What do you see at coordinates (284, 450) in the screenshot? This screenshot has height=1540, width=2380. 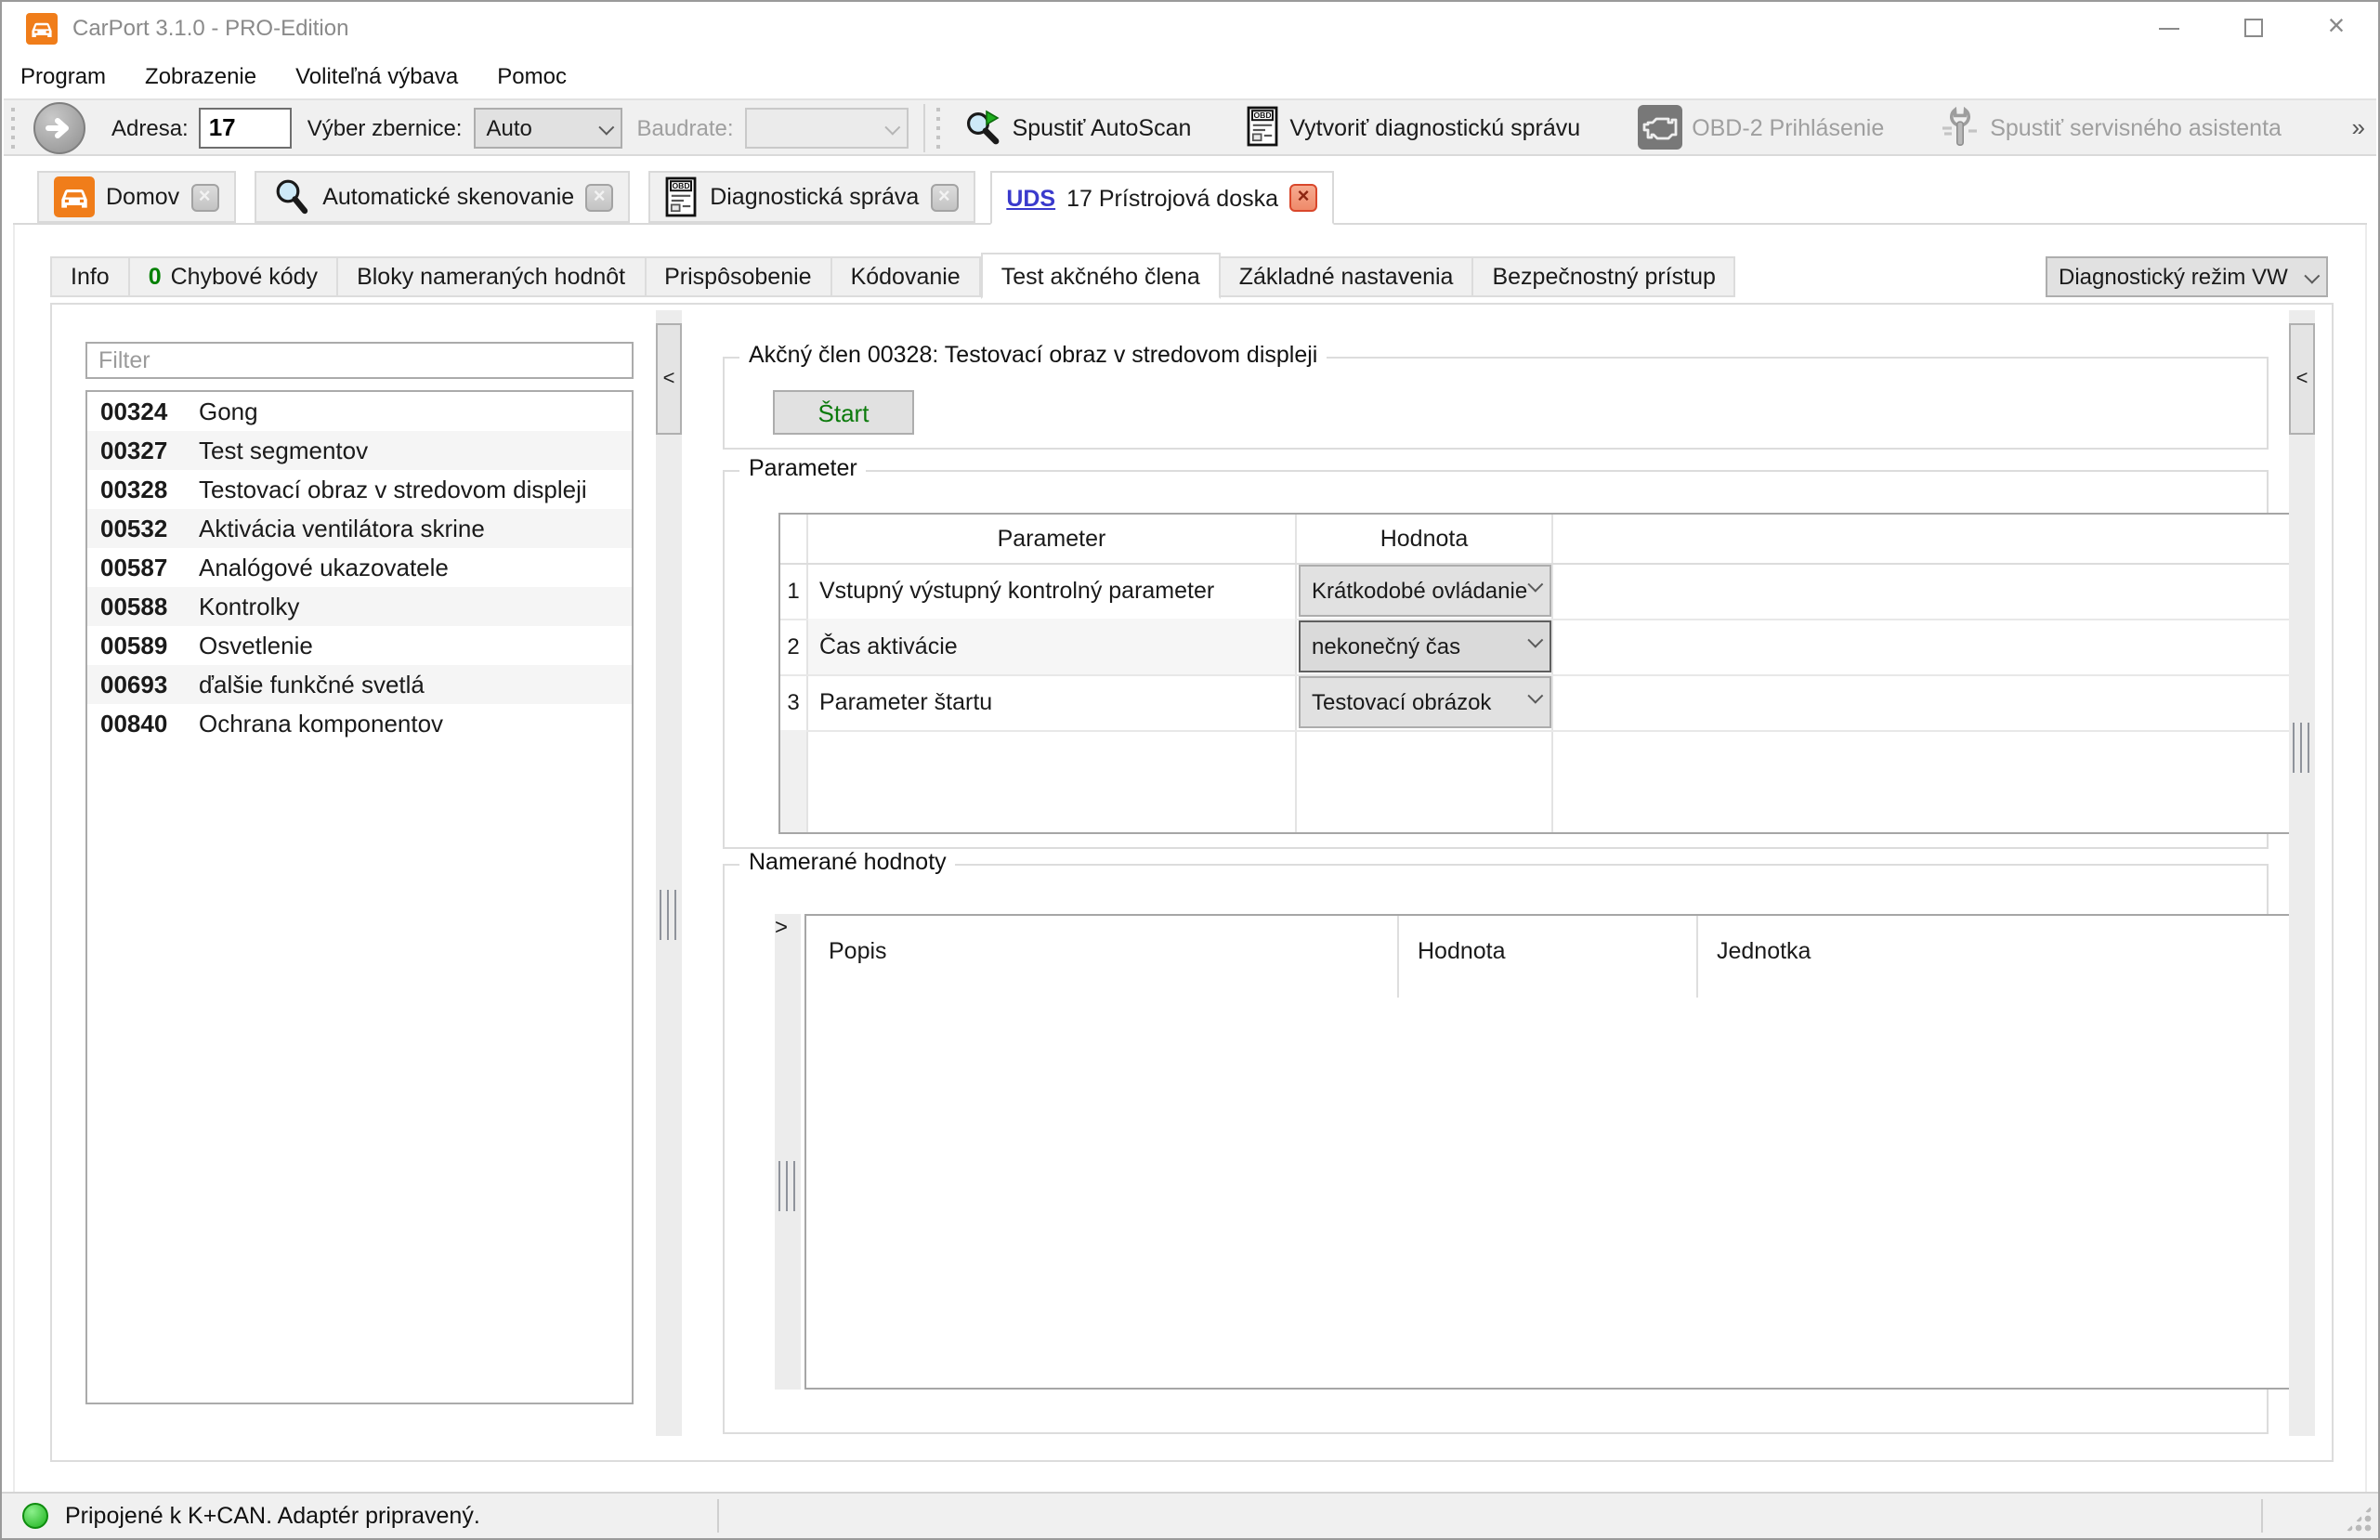 I see `actuator-label: Test segmentov` at bounding box center [284, 450].